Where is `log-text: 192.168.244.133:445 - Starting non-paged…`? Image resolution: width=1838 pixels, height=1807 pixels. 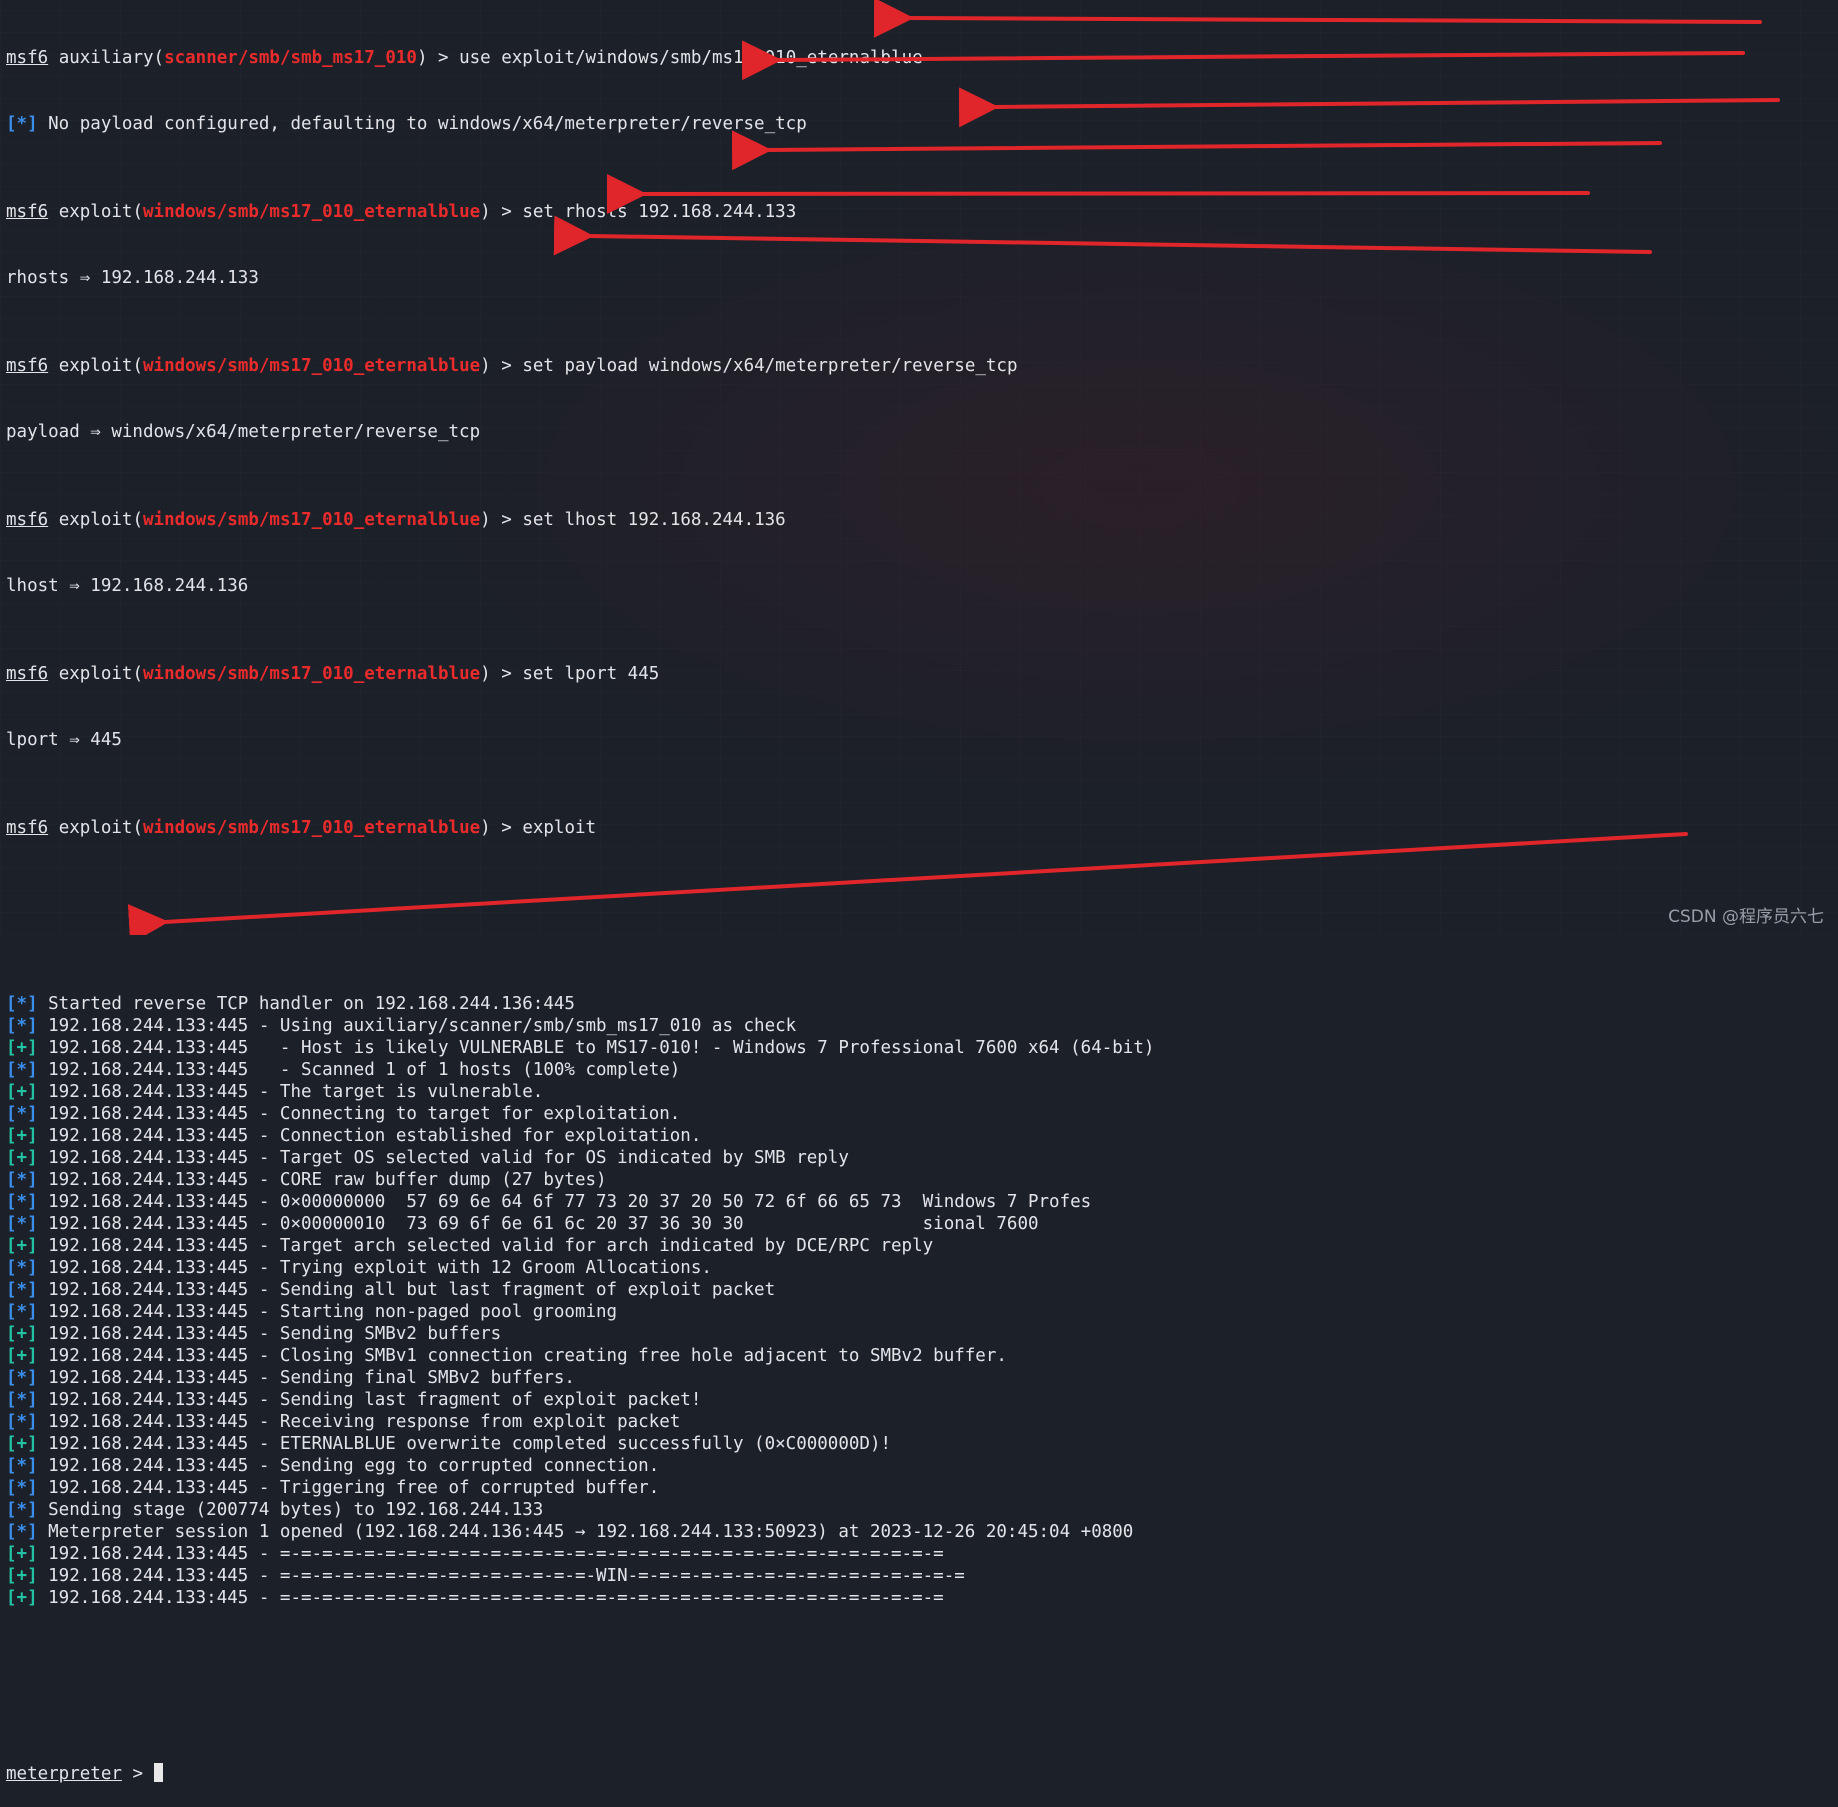
log-text: 192.168.244.133:445 - Starting non-paged… is located at coordinates (327, 1312).